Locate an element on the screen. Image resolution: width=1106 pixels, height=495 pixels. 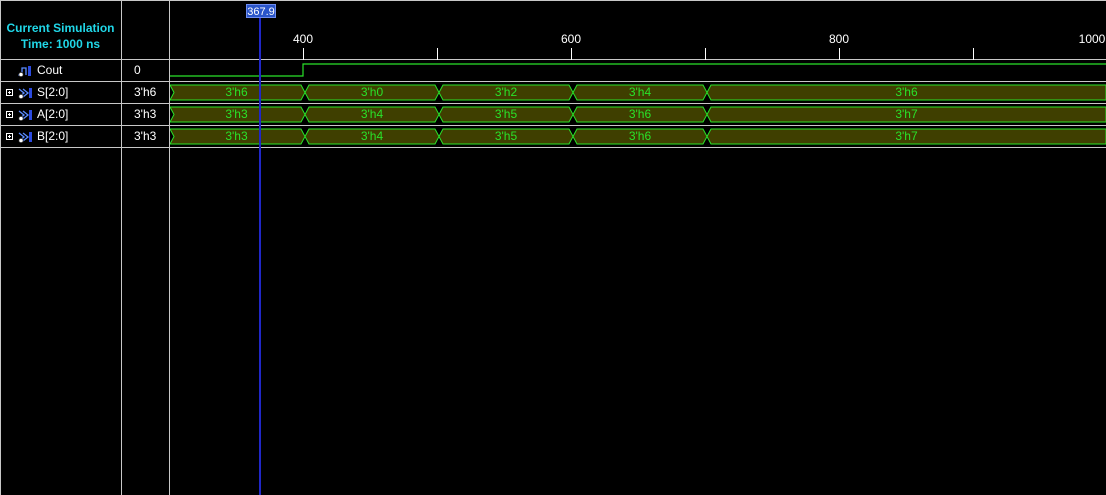
signal-row-s: S[2:0] 3'h6 3'h6 3'h0 3'h2 3'h4 3'h6 is located at coordinates (553, 92).